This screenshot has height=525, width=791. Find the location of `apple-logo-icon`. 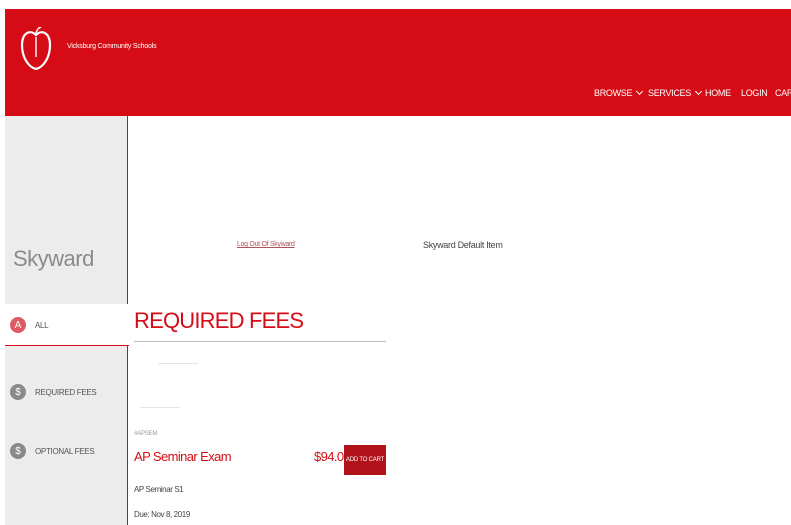

apple-logo-icon is located at coordinates (36, 49).